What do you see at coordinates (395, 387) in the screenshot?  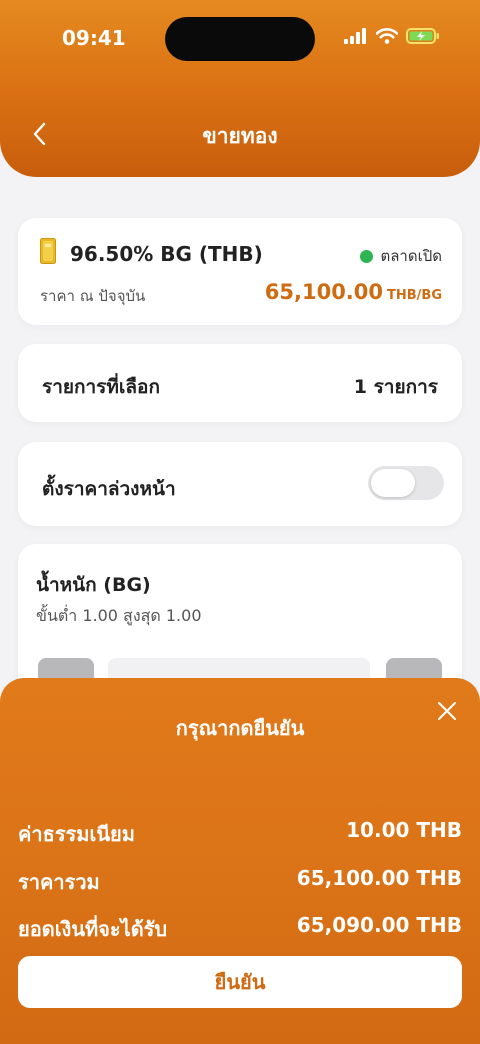 I see `selected-items-count: 1 รายการ` at bounding box center [395, 387].